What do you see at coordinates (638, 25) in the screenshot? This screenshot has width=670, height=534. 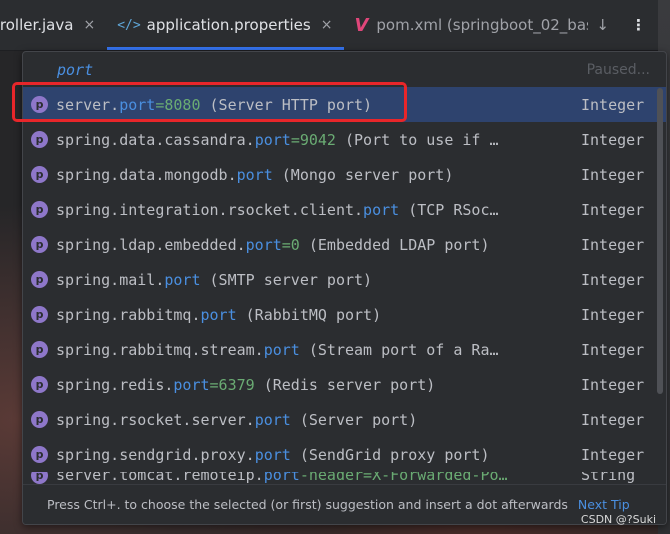 I see `more-vertical-icon: ⋮` at bounding box center [638, 25].